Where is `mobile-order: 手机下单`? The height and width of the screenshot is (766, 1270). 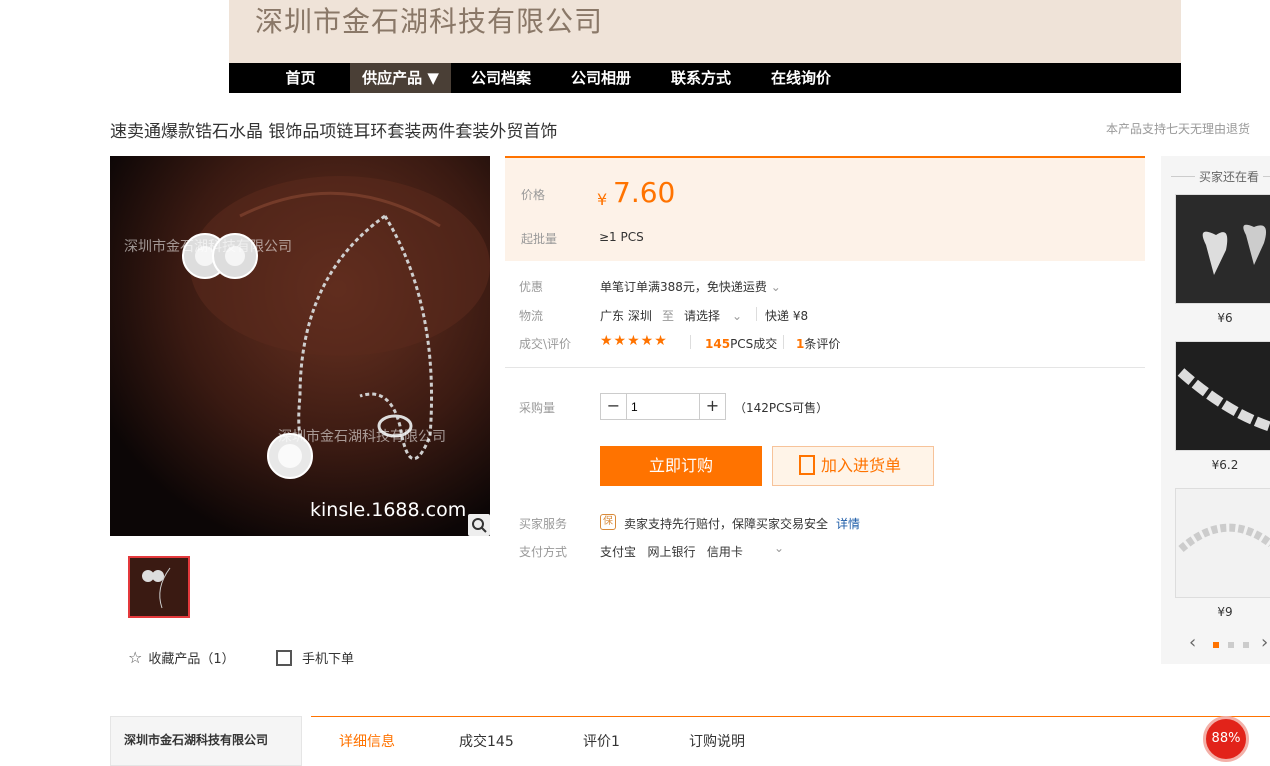 mobile-order: 手机下单 is located at coordinates (315, 657).